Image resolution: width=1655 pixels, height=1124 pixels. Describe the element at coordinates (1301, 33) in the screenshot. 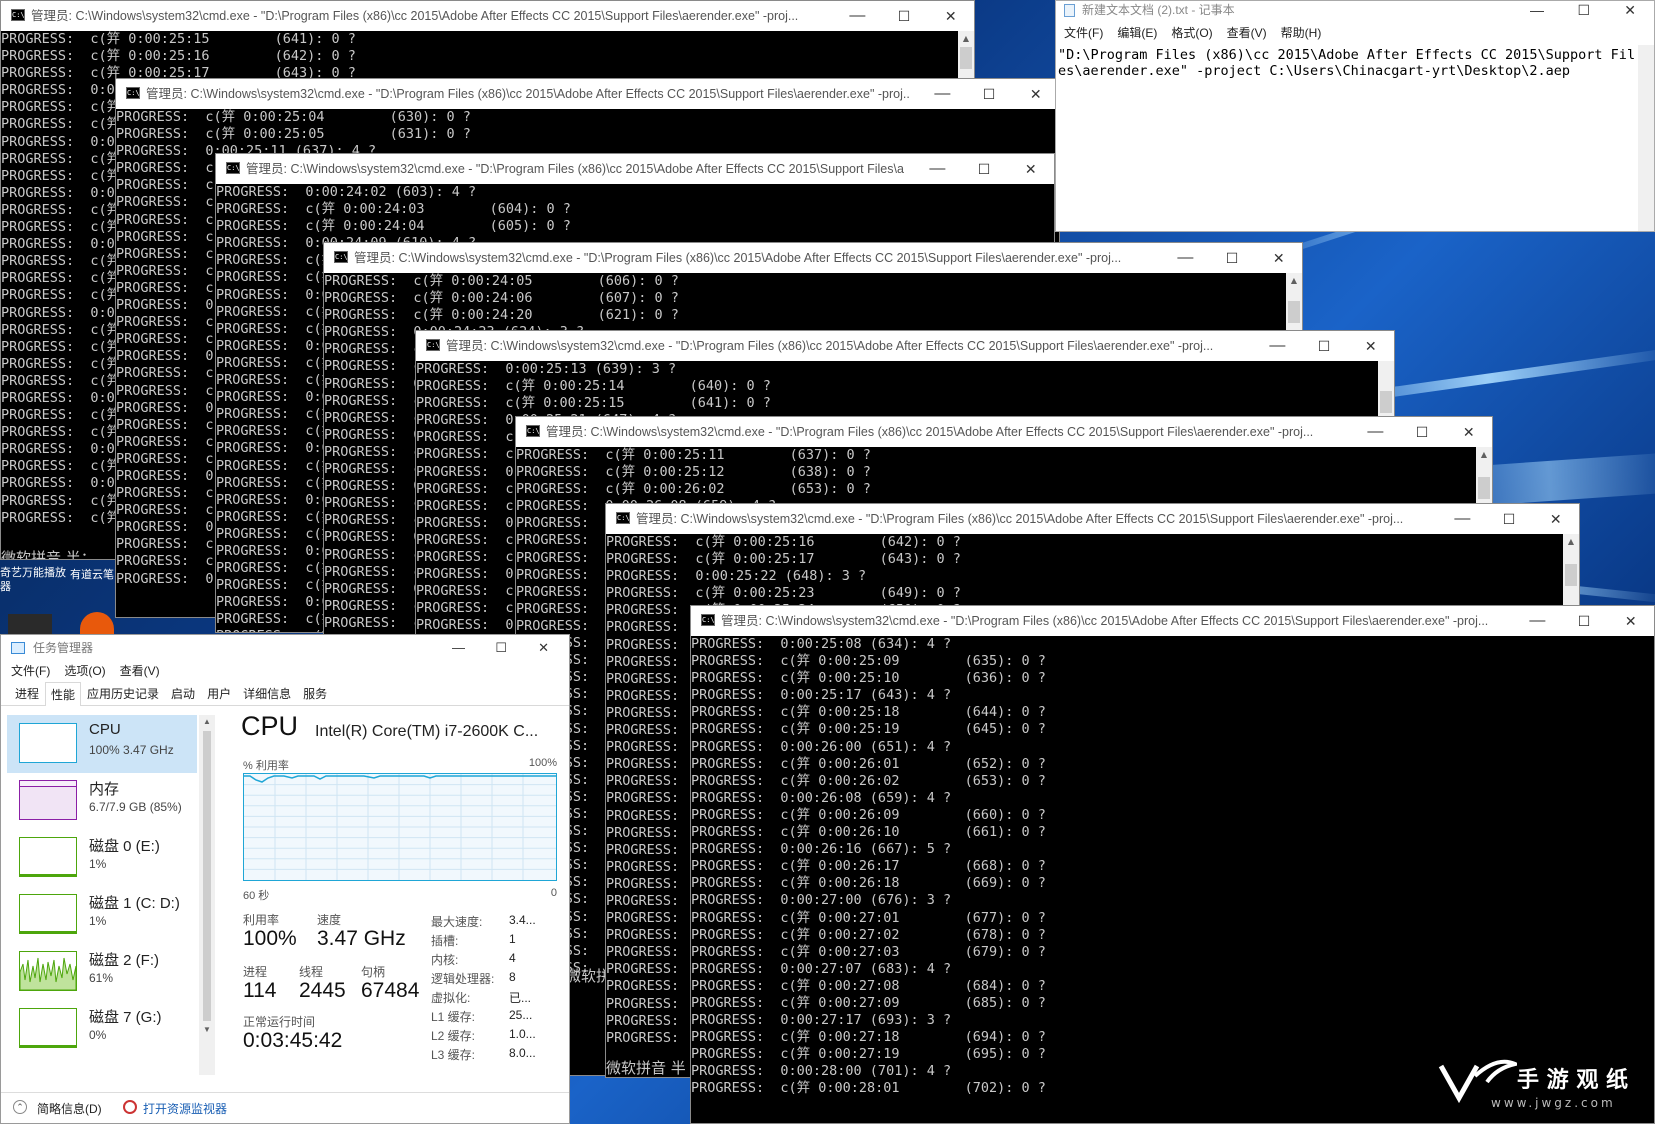

I see `menu-item: 帮助(H)` at that location.